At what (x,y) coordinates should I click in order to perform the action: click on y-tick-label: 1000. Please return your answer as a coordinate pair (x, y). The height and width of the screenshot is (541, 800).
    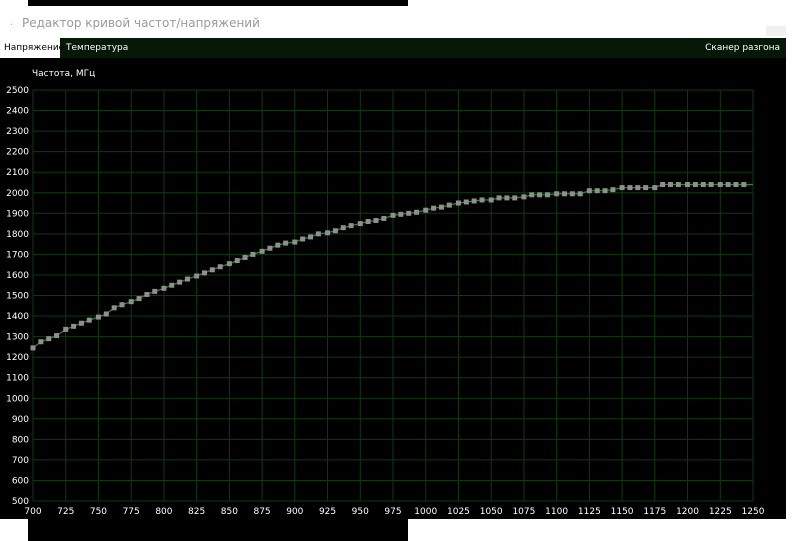
    Looking at the image, I should click on (17, 399).